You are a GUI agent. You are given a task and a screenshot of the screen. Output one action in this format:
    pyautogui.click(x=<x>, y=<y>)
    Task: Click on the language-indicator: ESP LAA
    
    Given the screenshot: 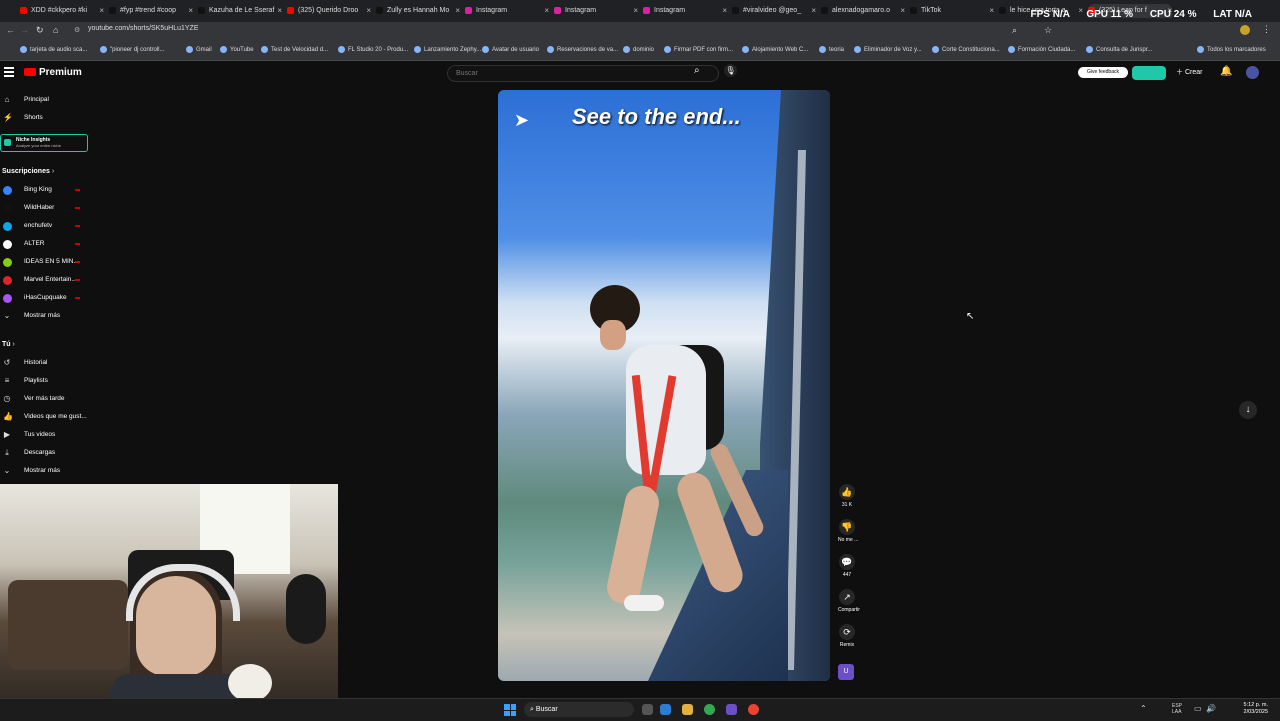 What is the action you would take?
    pyautogui.click(x=1177, y=709)
    